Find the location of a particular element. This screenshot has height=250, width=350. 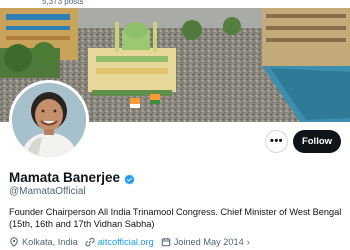

more-options-button: ••• is located at coordinates (276, 141).